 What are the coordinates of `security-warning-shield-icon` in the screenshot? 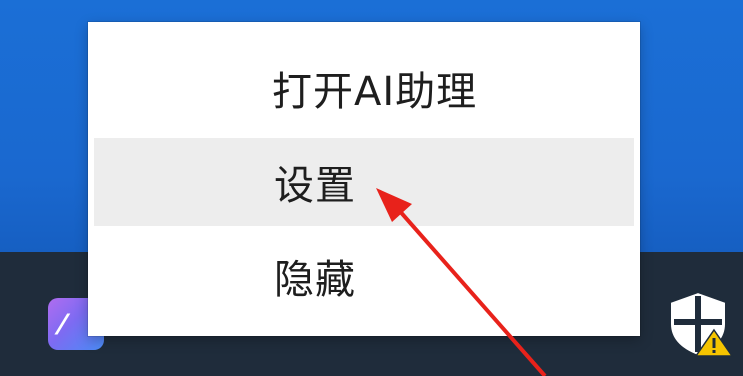 It's located at (700, 324).